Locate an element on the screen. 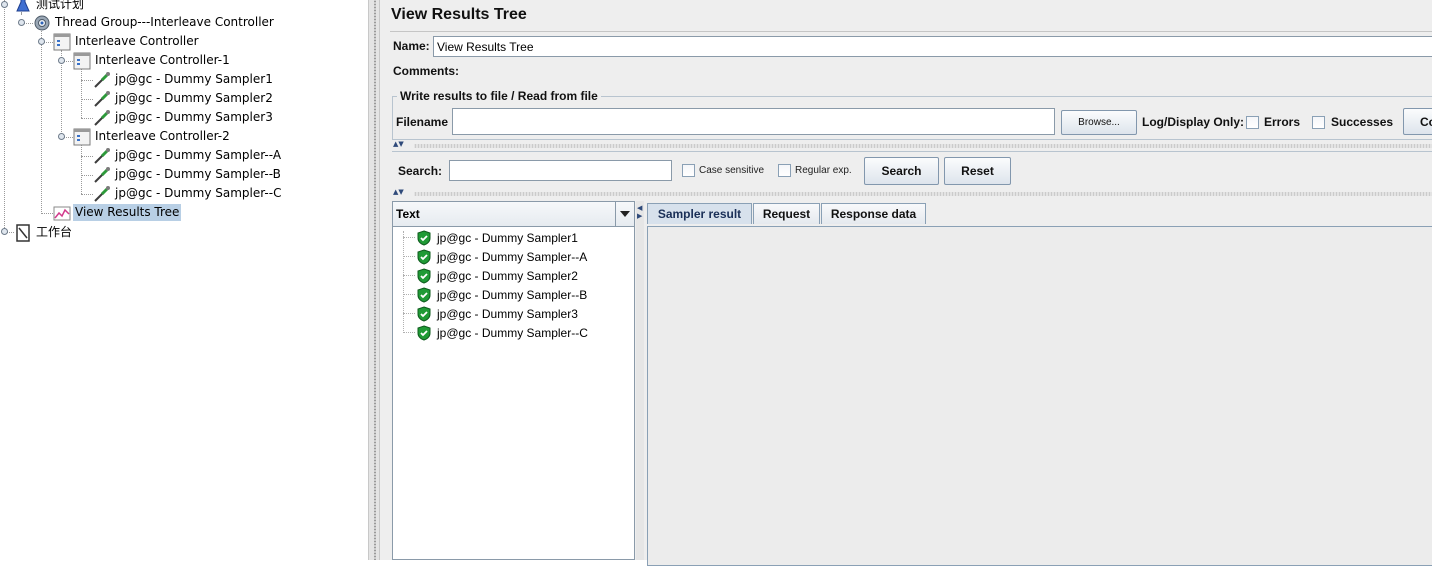 This screenshot has width=1432, height=566. chevron-down-icon is located at coordinates (624, 214).